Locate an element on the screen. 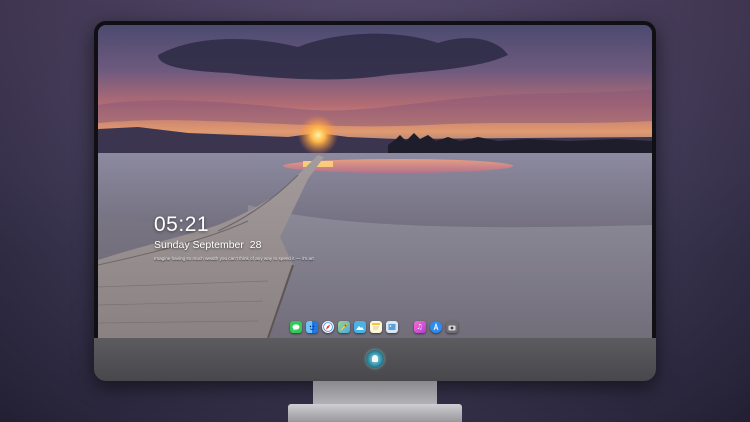  maps-icon is located at coordinates (343, 327).